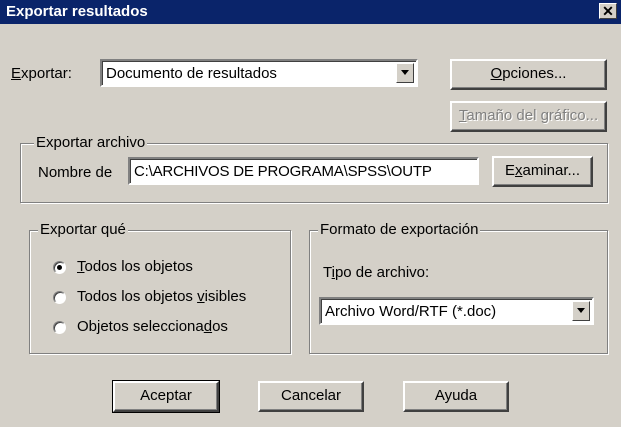  What do you see at coordinates (411, 311) in the screenshot?
I see `file-type-select-value: Archivo Word/RTF (*.doc)` at bounding box center [411, 311].